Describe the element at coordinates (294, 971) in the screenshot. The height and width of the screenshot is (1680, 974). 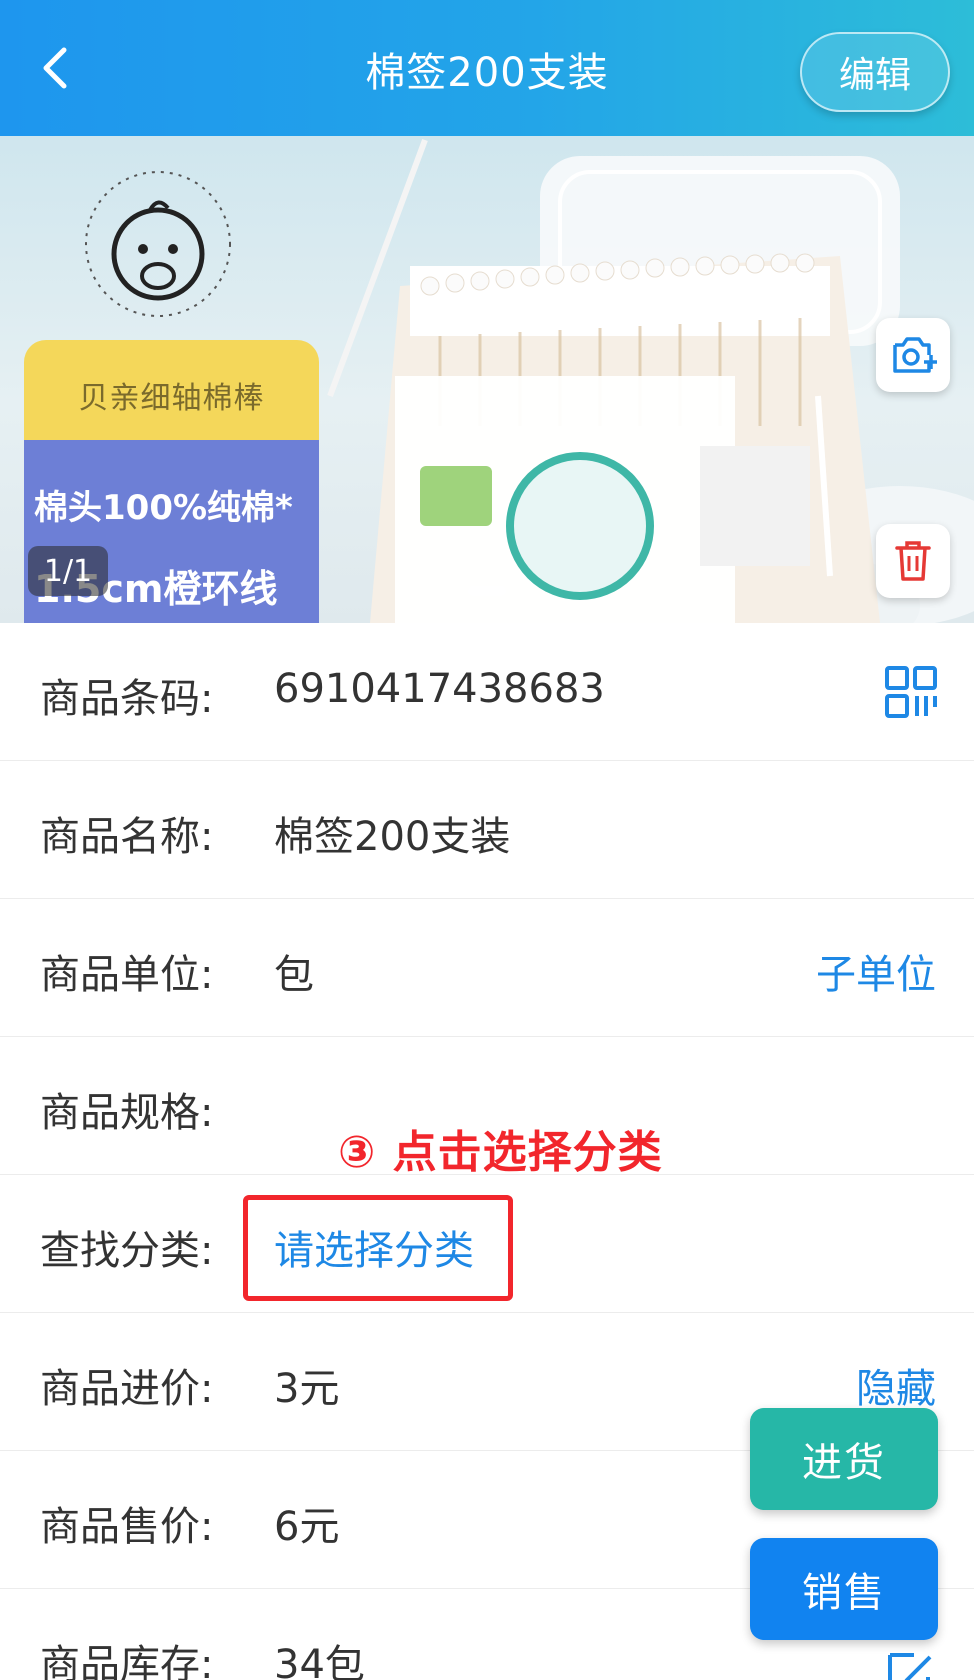
I see `unit-value: 包` at that location.